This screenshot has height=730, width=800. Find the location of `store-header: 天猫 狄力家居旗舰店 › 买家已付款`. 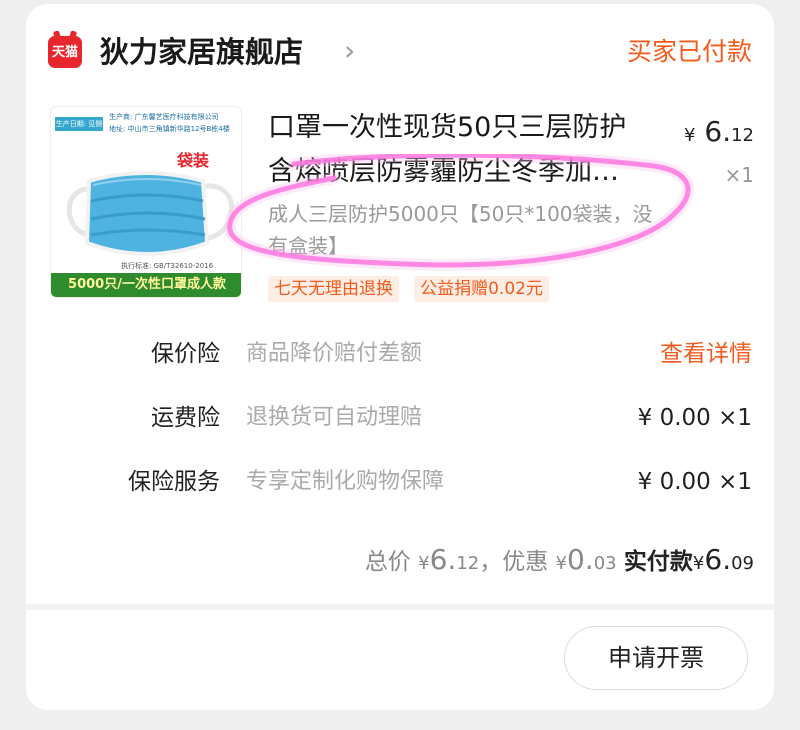

store-header: 天猫 狄力家居旗舰店 › 买家已付款 is located at coordinates (403, 52).